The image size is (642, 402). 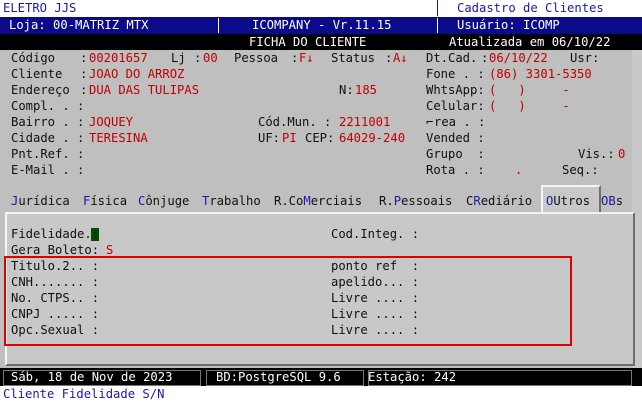 I want to click on tab-r-pessoais: R.Pessoais, so click(x=415, y=201).